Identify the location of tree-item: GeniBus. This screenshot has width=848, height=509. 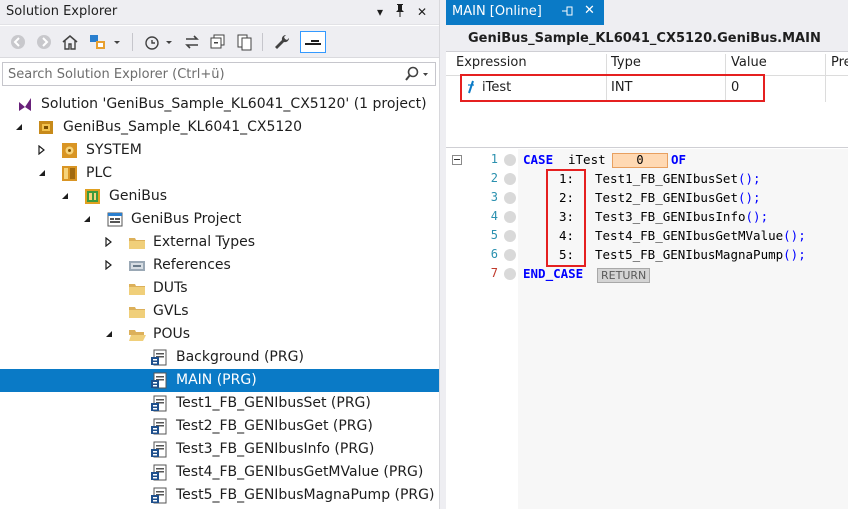
(219, 196).